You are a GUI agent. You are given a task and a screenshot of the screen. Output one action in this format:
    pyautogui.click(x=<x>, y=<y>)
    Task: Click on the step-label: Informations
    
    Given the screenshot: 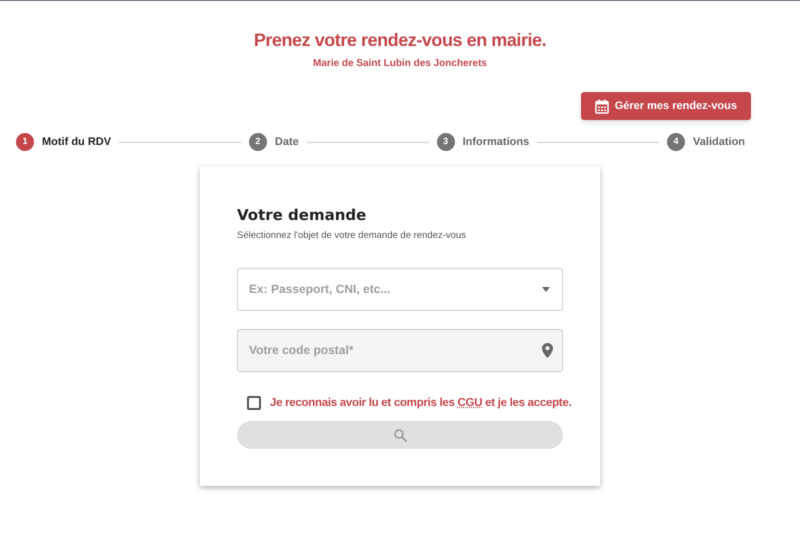 What is the action you would take?
    pyautogui.click(x=496, y=142)
    